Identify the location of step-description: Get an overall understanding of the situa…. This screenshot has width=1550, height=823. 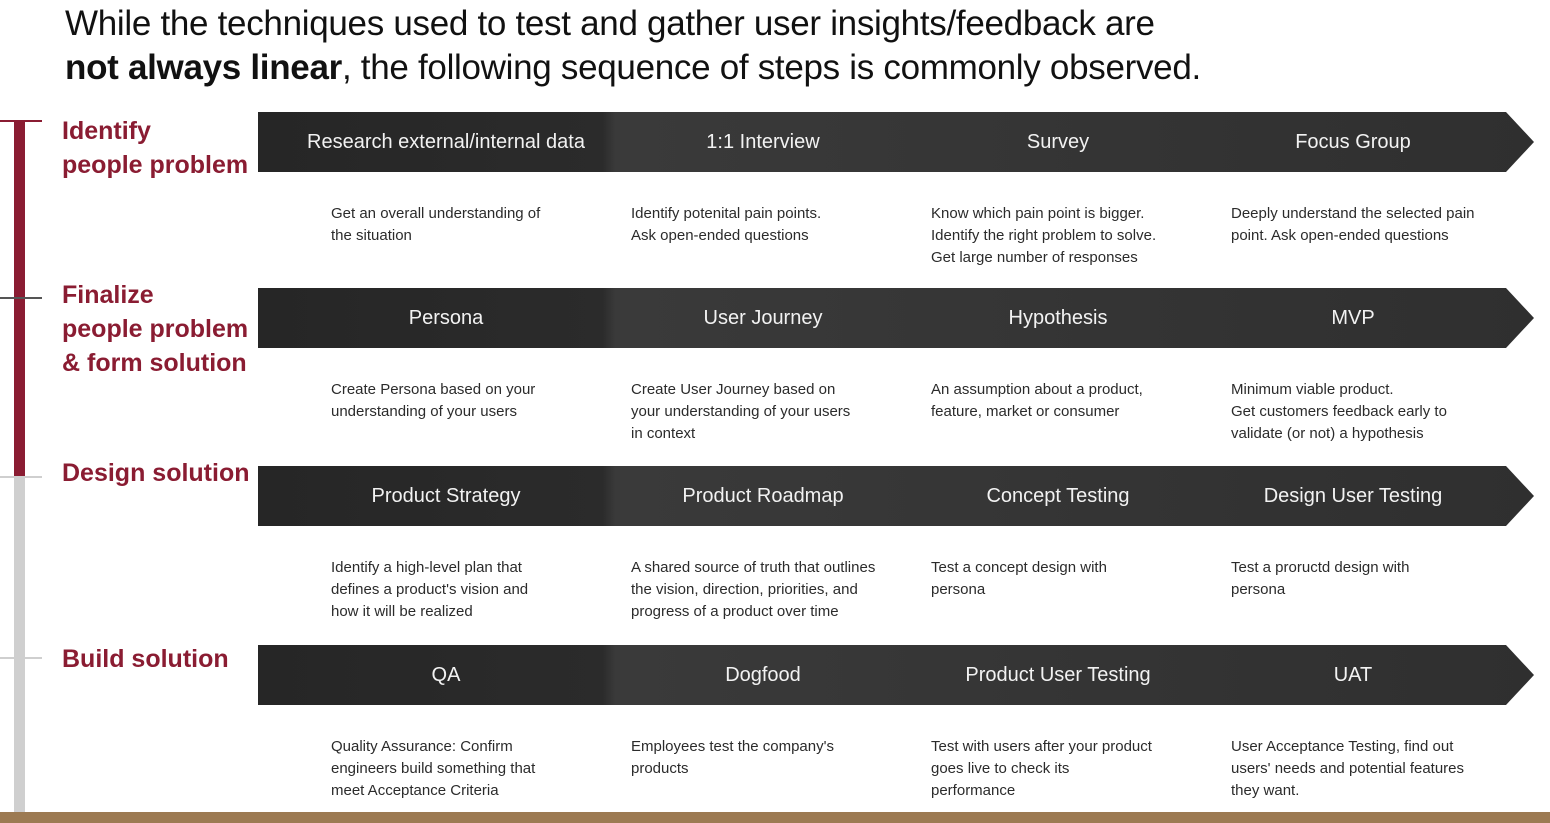
(476, 225).